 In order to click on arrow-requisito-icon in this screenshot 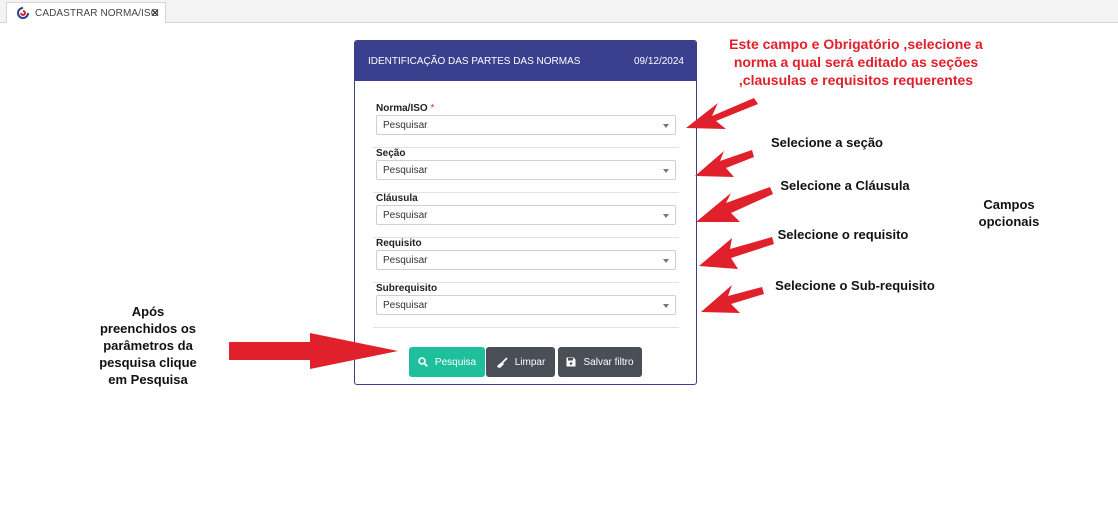, I will do `click(736, 253)`.